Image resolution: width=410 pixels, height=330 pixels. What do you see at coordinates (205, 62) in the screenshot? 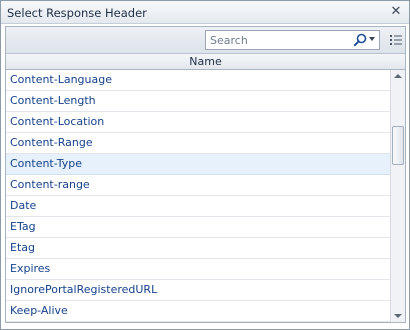
I see `column-header-name: Name` at bounding box center [205, 62].